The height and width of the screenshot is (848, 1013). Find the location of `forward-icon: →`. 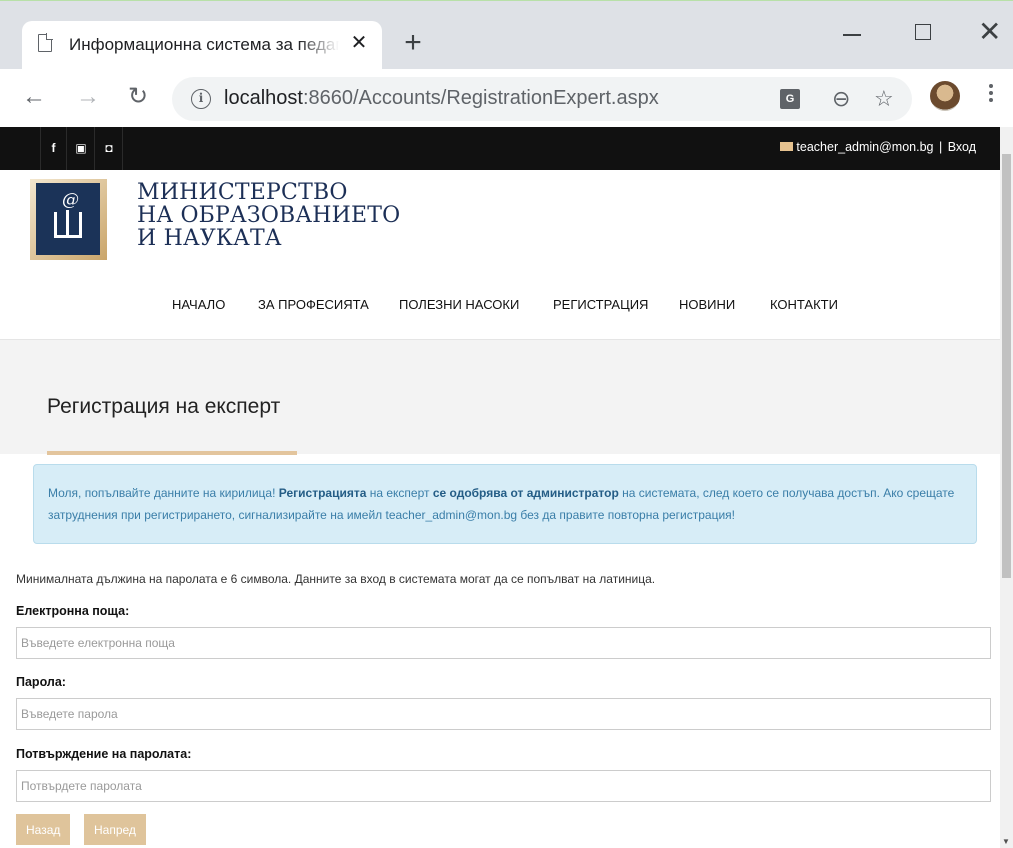

forward-icon: → is located at coordinates (88, 97).